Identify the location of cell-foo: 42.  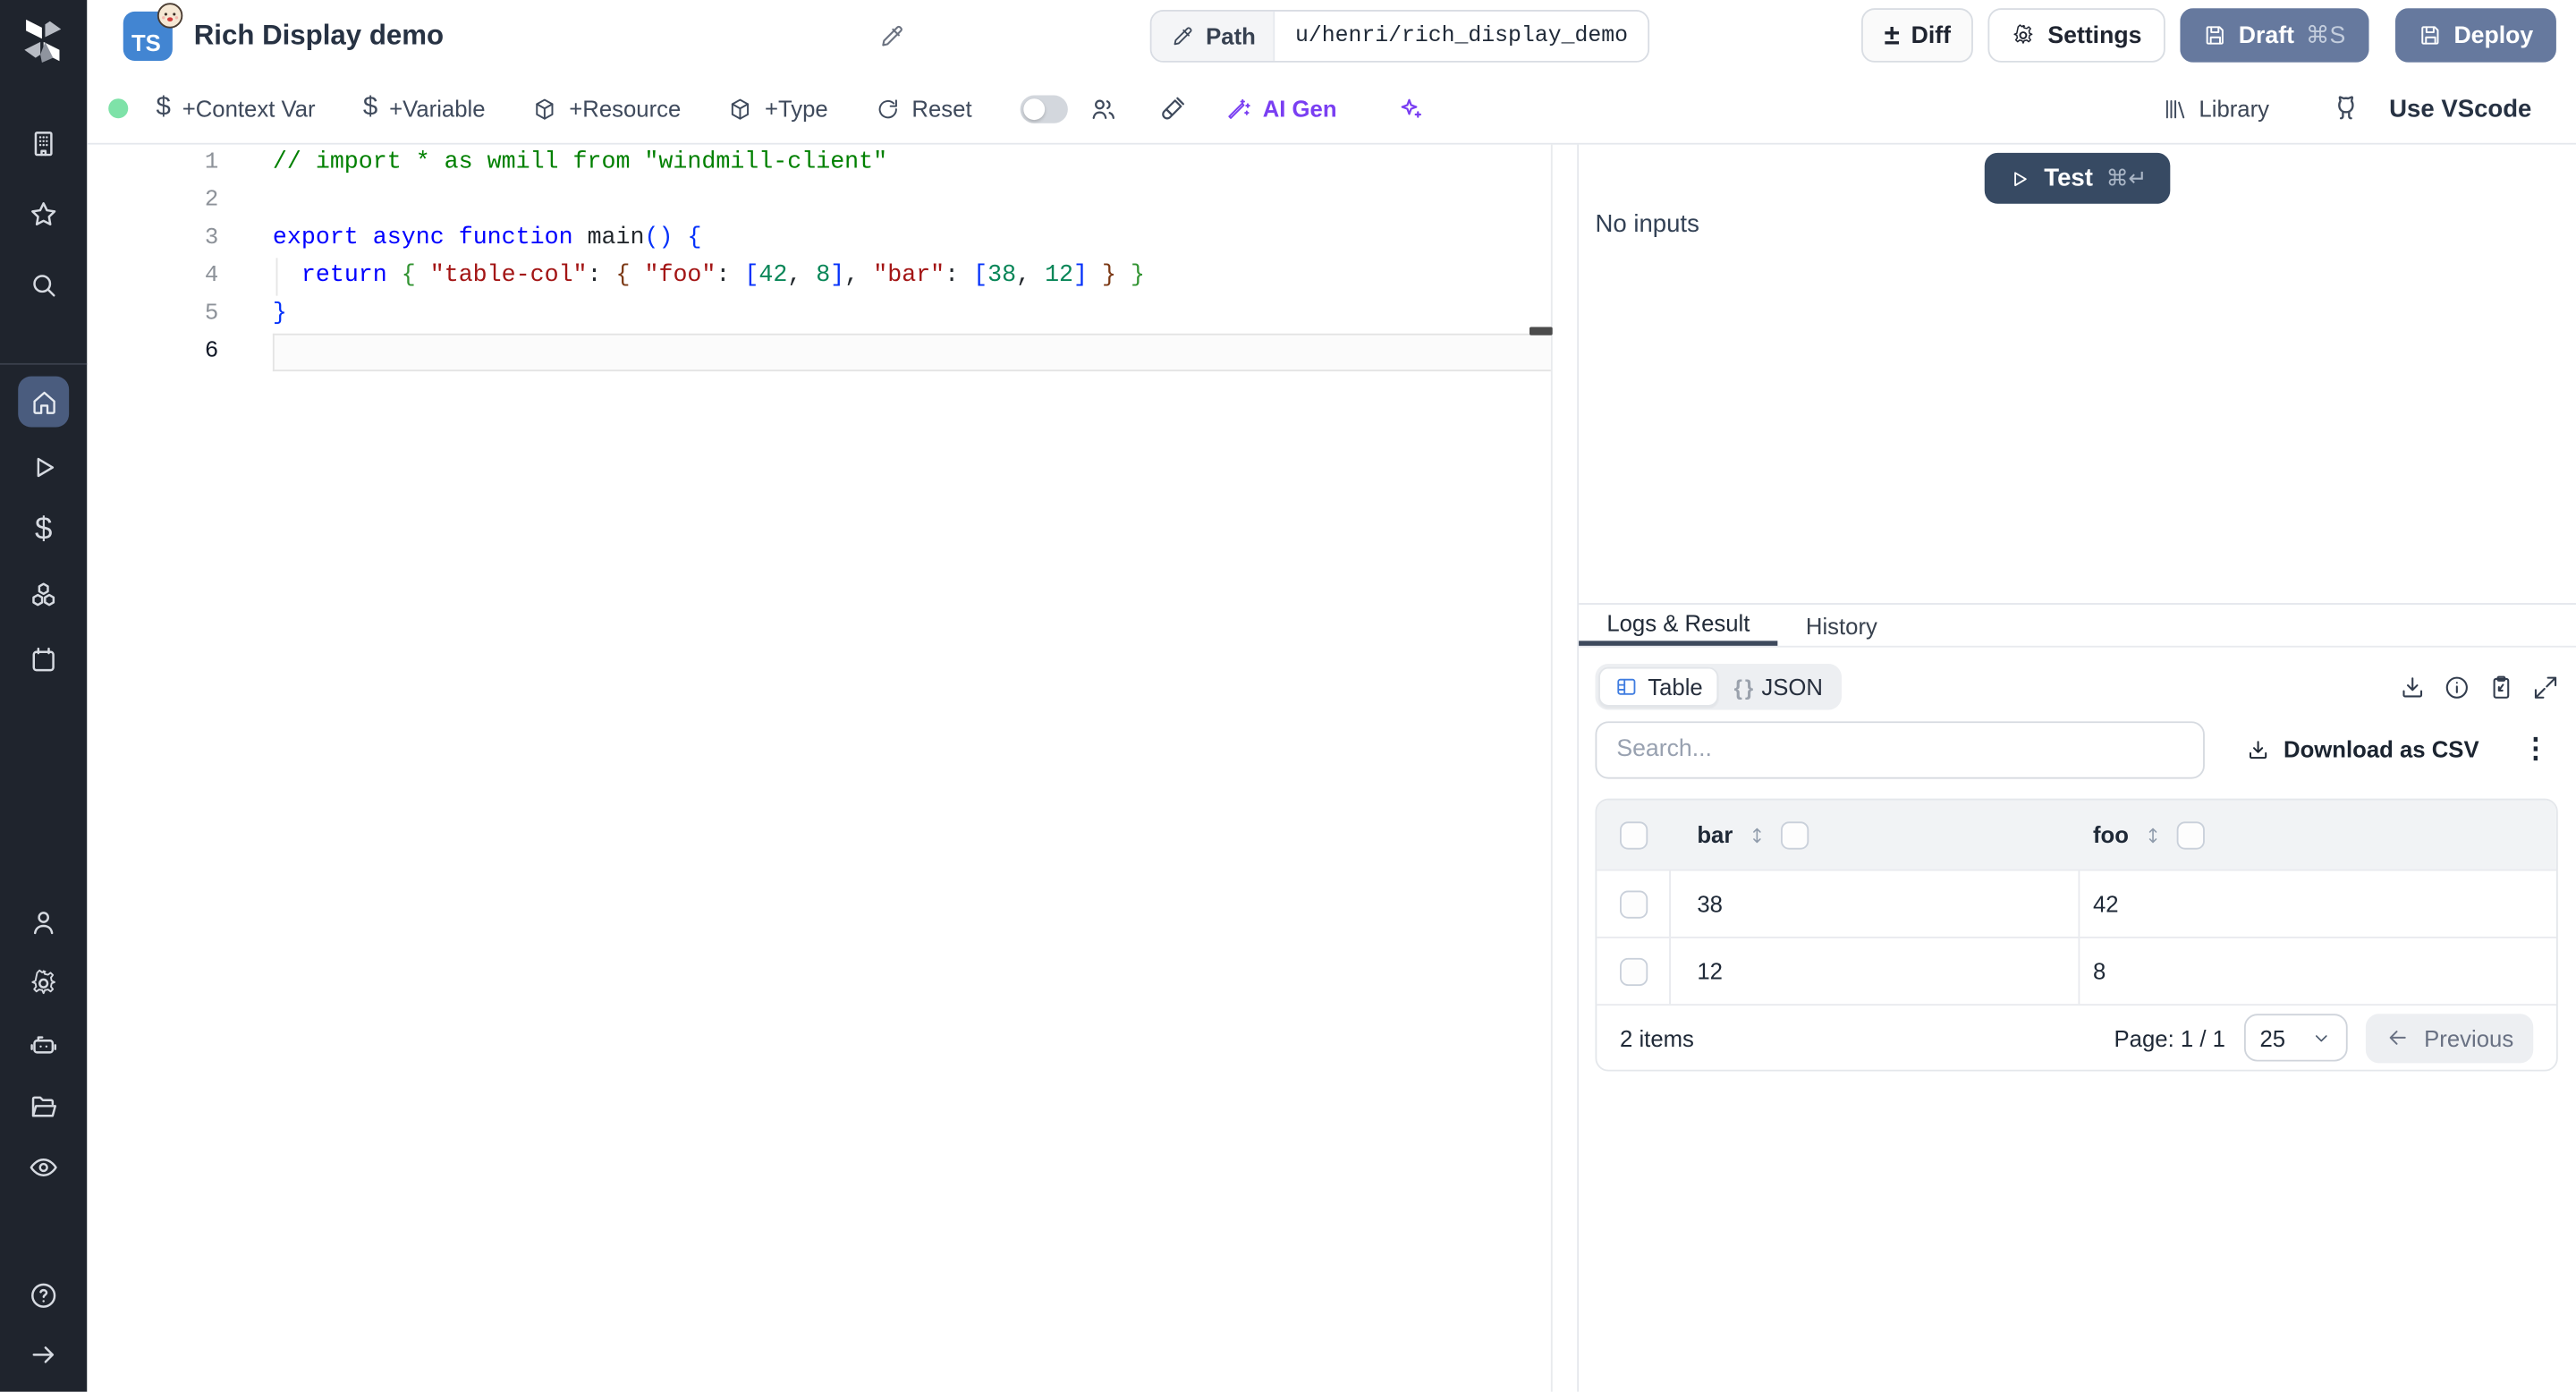
(2105, 903).